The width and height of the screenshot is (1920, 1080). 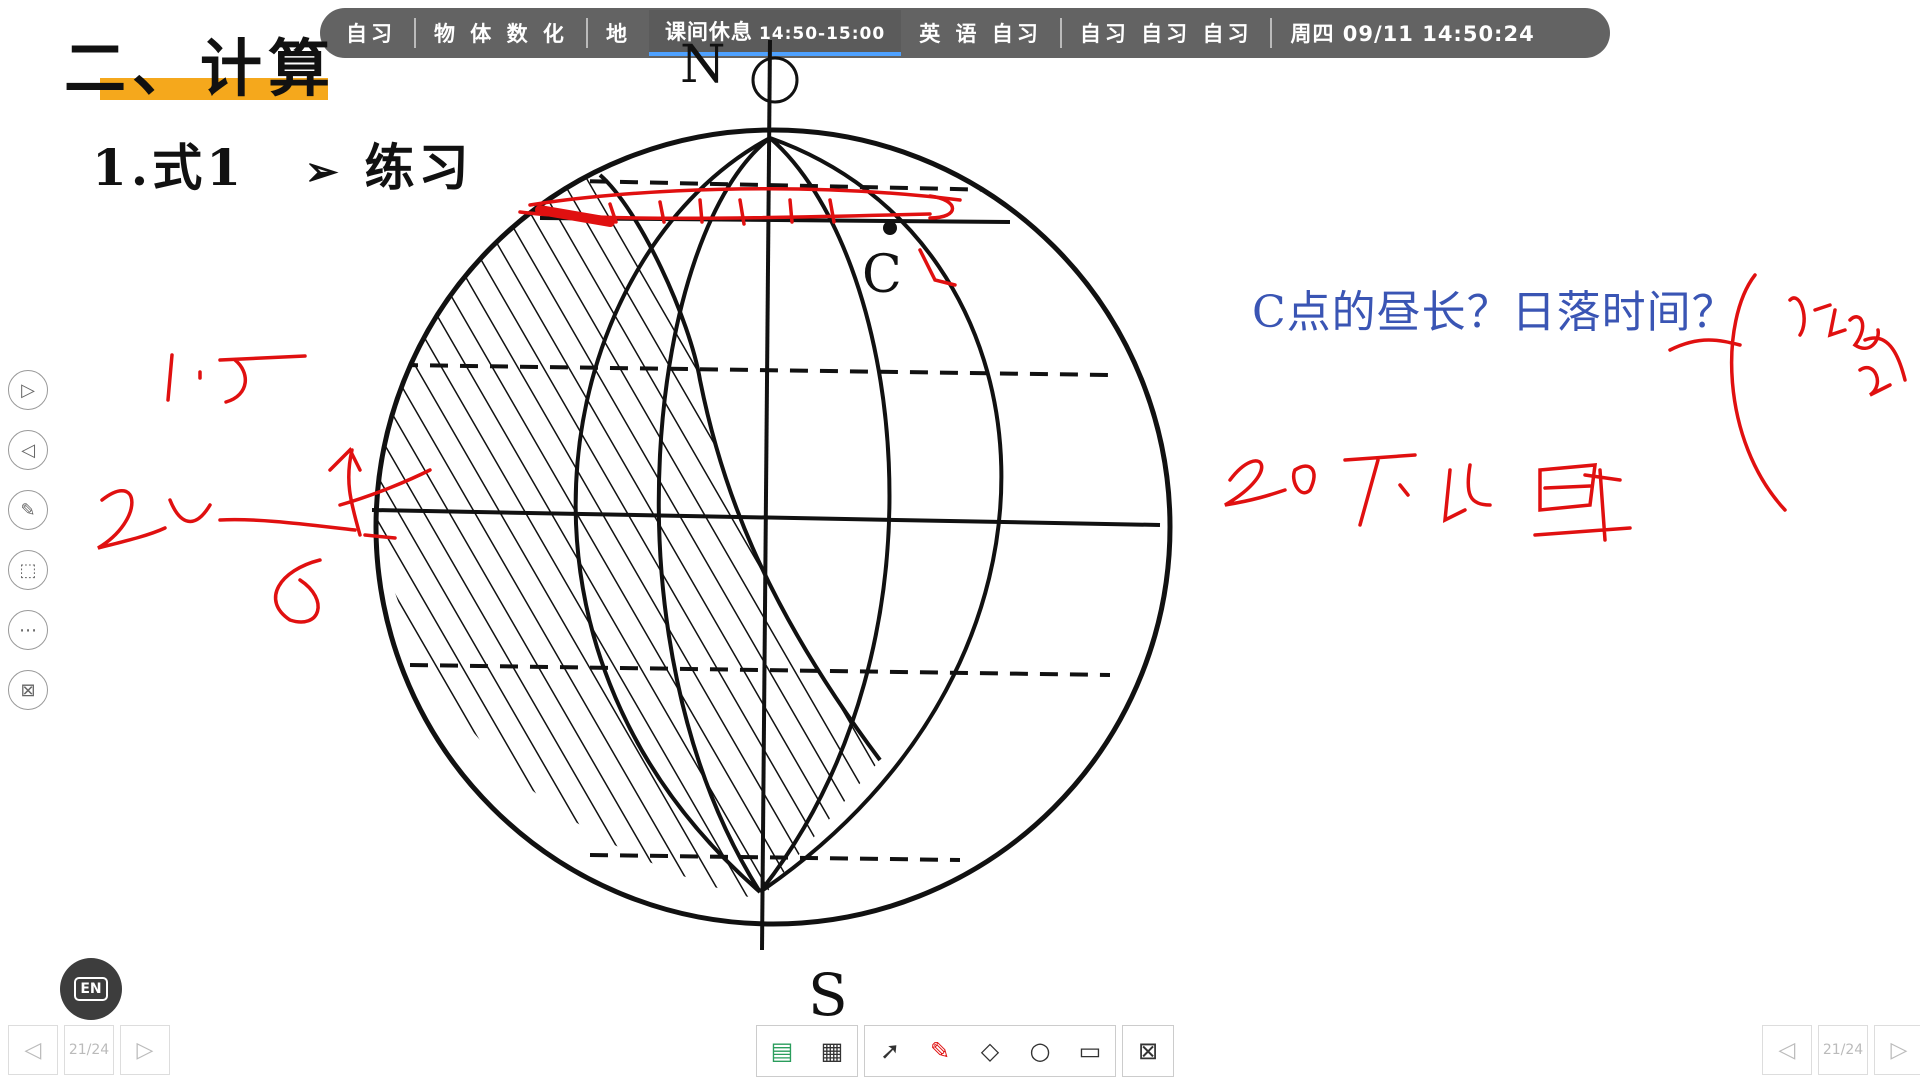 What do you see at coordinates (832, 1051) in the screenshot?
I see `apps-icon: ▦` at bounding box center [832, 1051].